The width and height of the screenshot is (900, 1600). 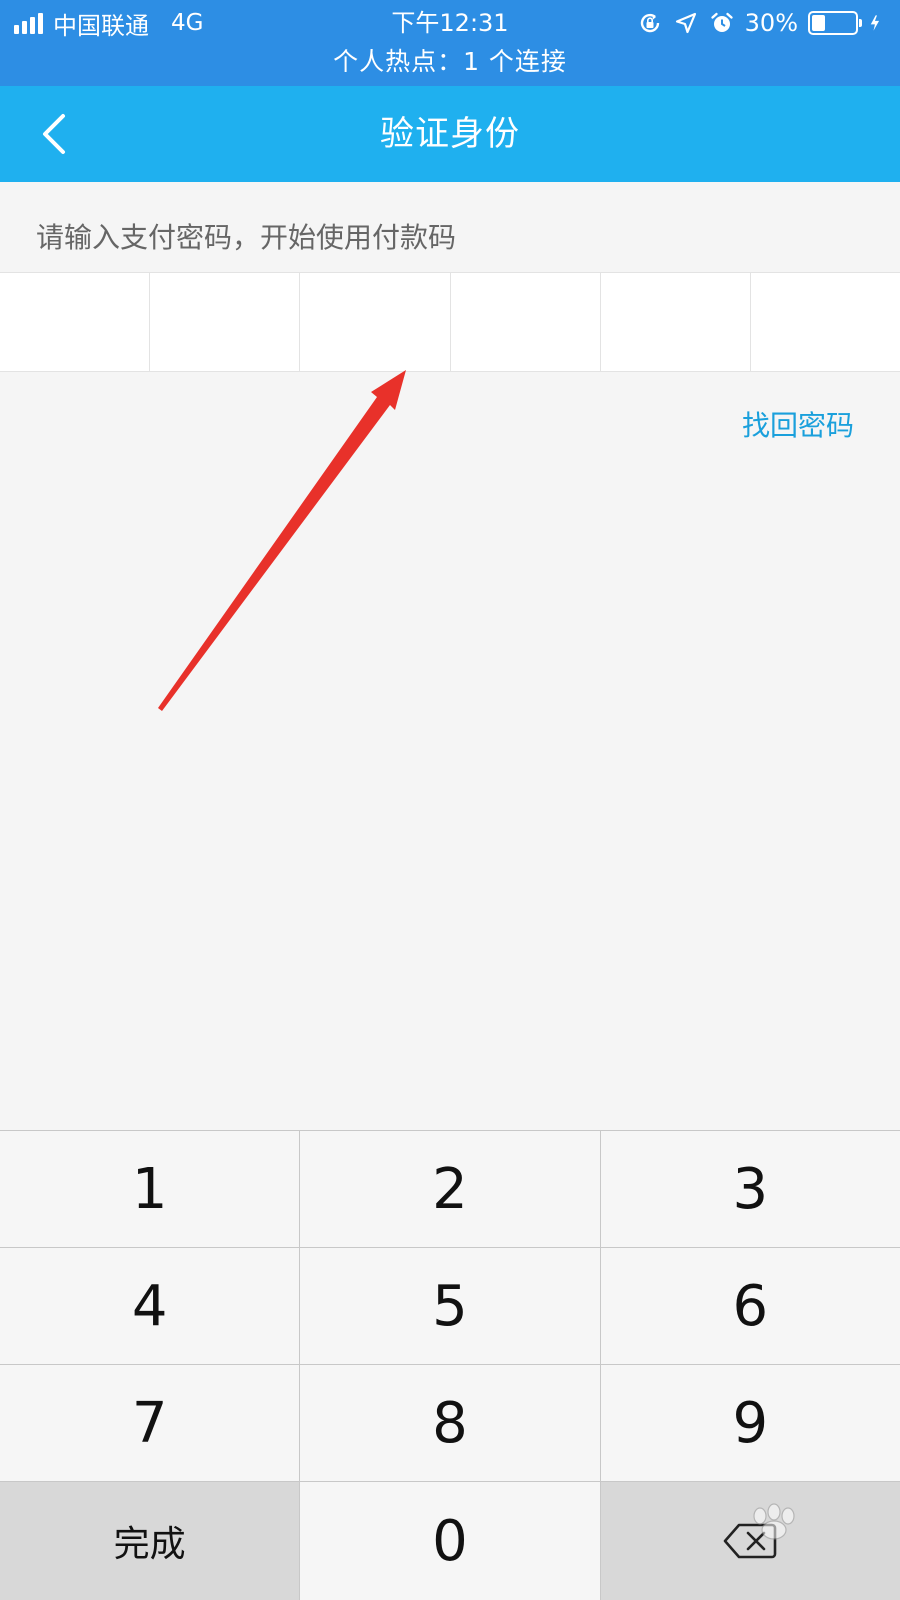 What do you see at coordinates (150, 1423) in the screenshot?
I see `key-7: 7` at bounding box center [150, 1423].